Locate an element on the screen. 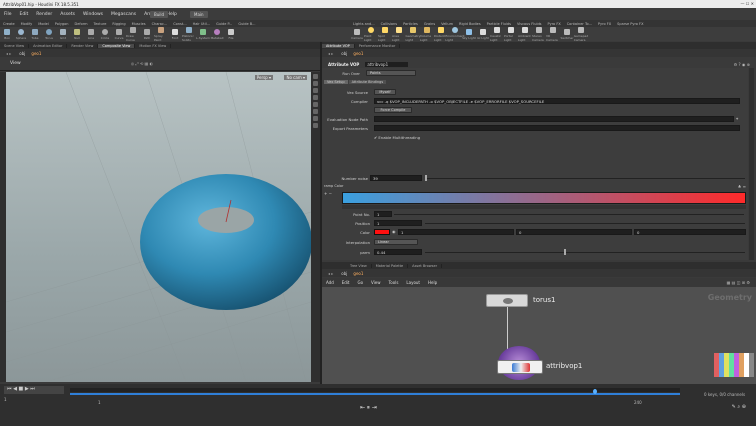 The image size is (756, 426). node-name-field: attribvop1 is located at coordinates (387, 64).